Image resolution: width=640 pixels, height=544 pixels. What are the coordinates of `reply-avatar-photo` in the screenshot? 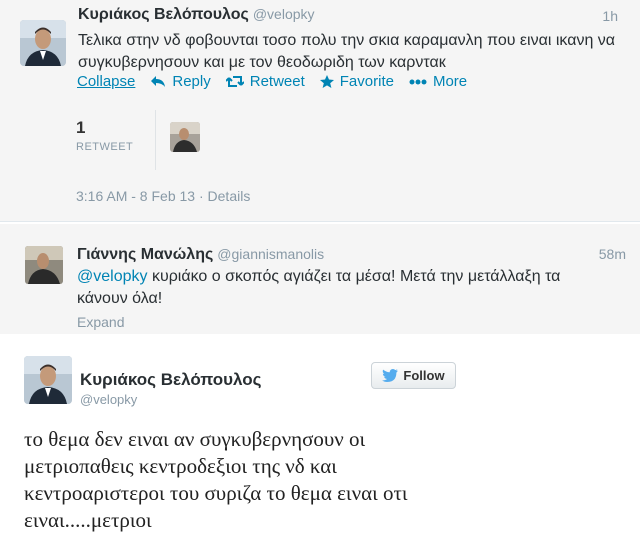 It's located at (44, 265).